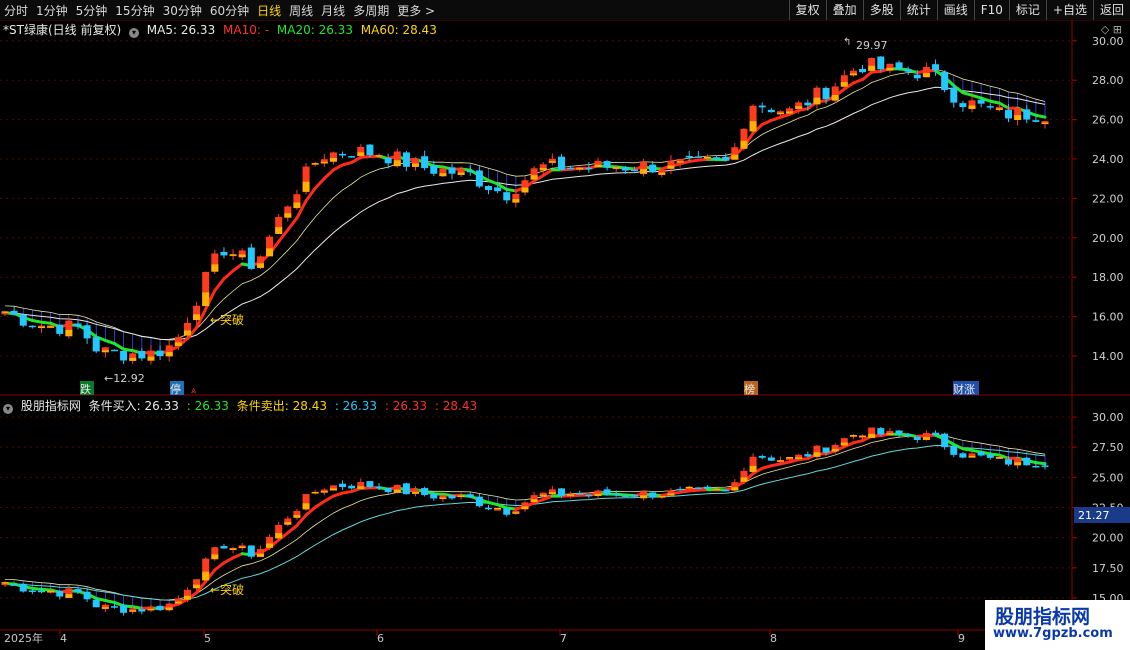 This screenshot has height=650, width=1130. What do you see at coordinates (246, 30) in the screenshot?
I see `ma10-value: MA10: -` at bounding box center [246, 30].